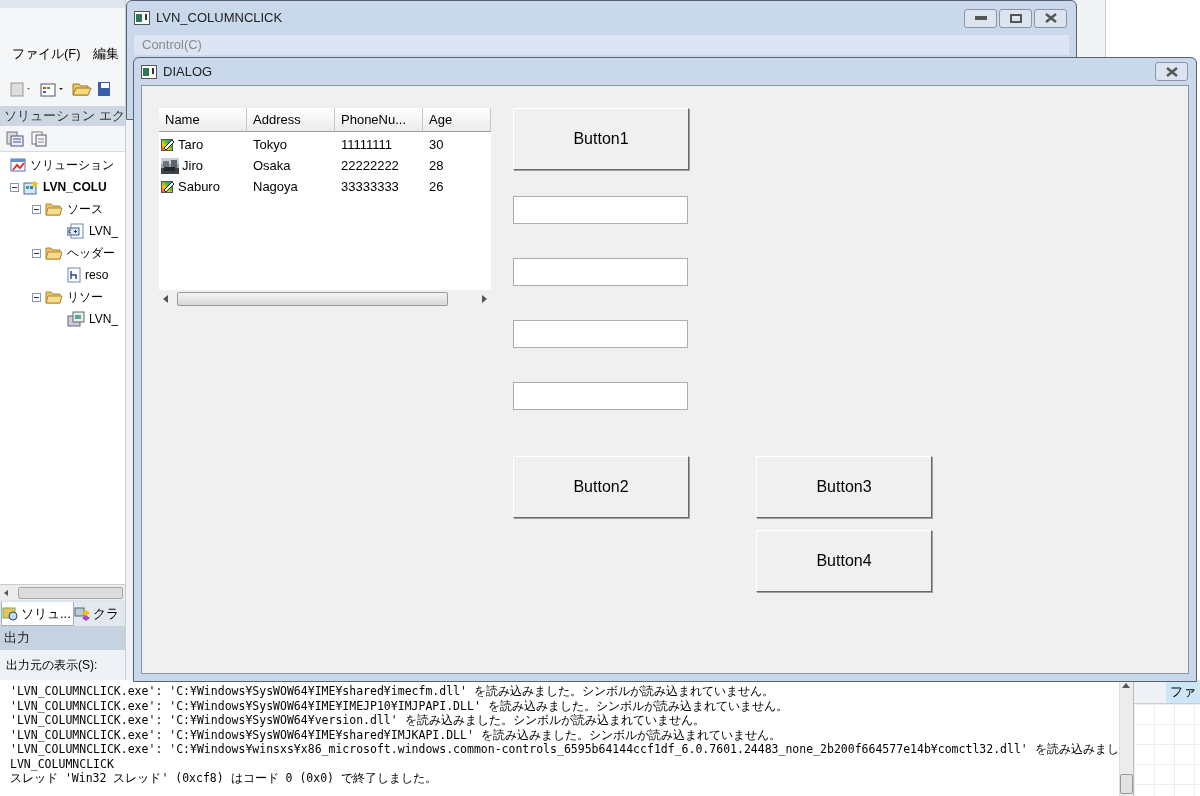  I want to click on solution-icon, so click(18, 165).